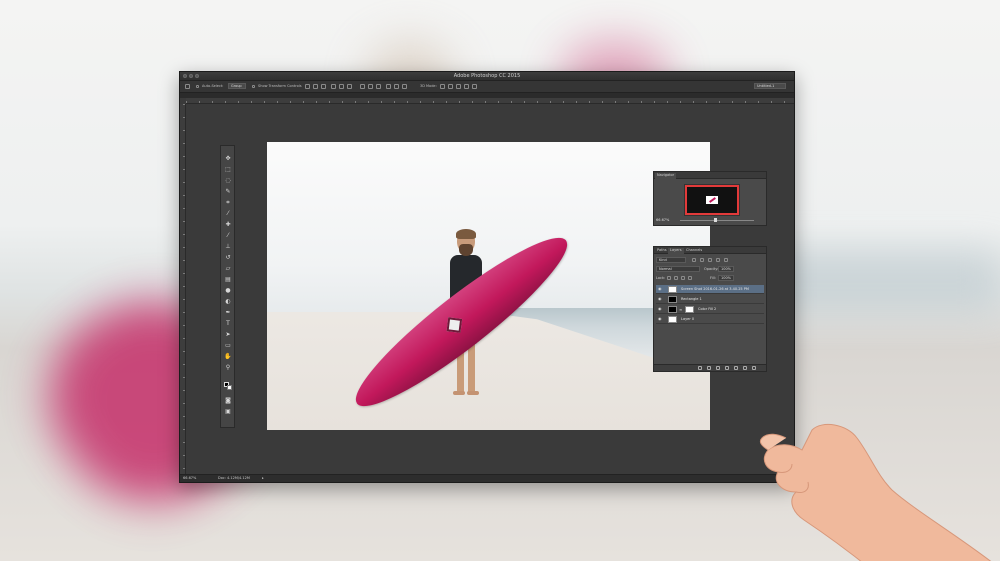 The image size is (1000, 561). Describe the element at coordinates (487, 76) in the screenshot. I see `title-bar: Adobe Photoshop CC 2015` at that location.